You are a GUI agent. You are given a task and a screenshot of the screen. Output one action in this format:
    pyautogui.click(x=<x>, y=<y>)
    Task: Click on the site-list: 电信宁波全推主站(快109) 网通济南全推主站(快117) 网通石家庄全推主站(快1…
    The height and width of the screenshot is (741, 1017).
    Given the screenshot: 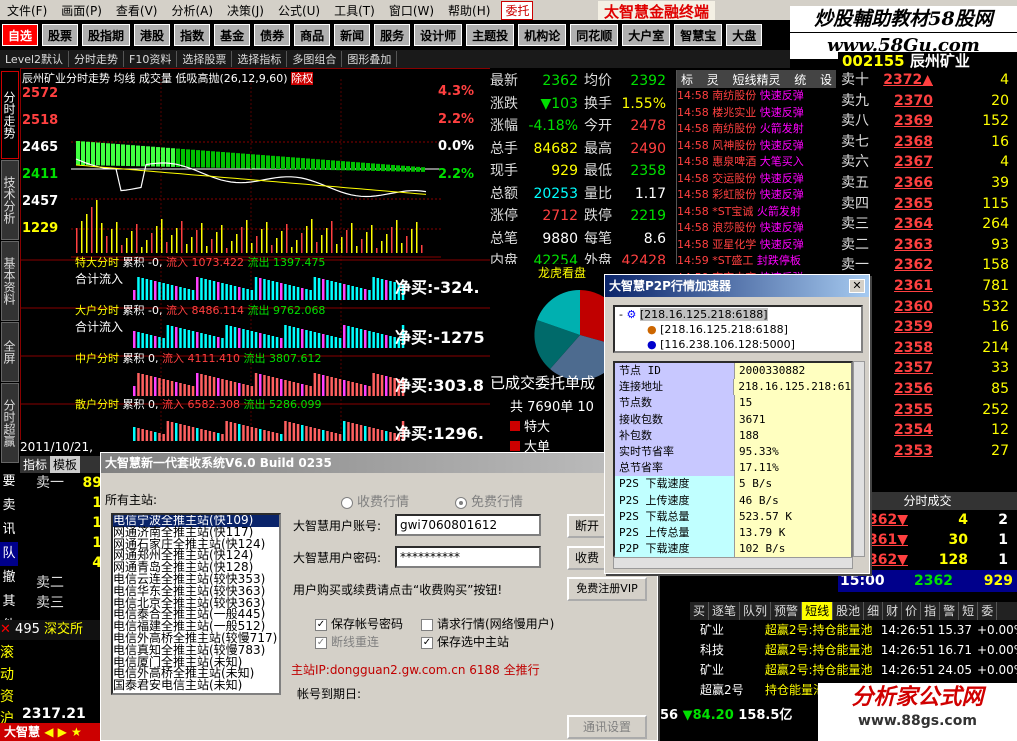 What is the action you would take?
    pyautogui.click(x=196, y=604)
    